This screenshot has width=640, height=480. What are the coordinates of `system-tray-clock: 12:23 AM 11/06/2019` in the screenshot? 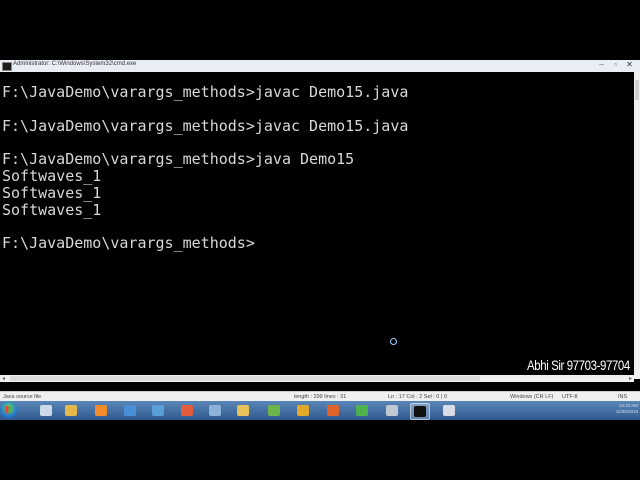 It's located at (614, 410).